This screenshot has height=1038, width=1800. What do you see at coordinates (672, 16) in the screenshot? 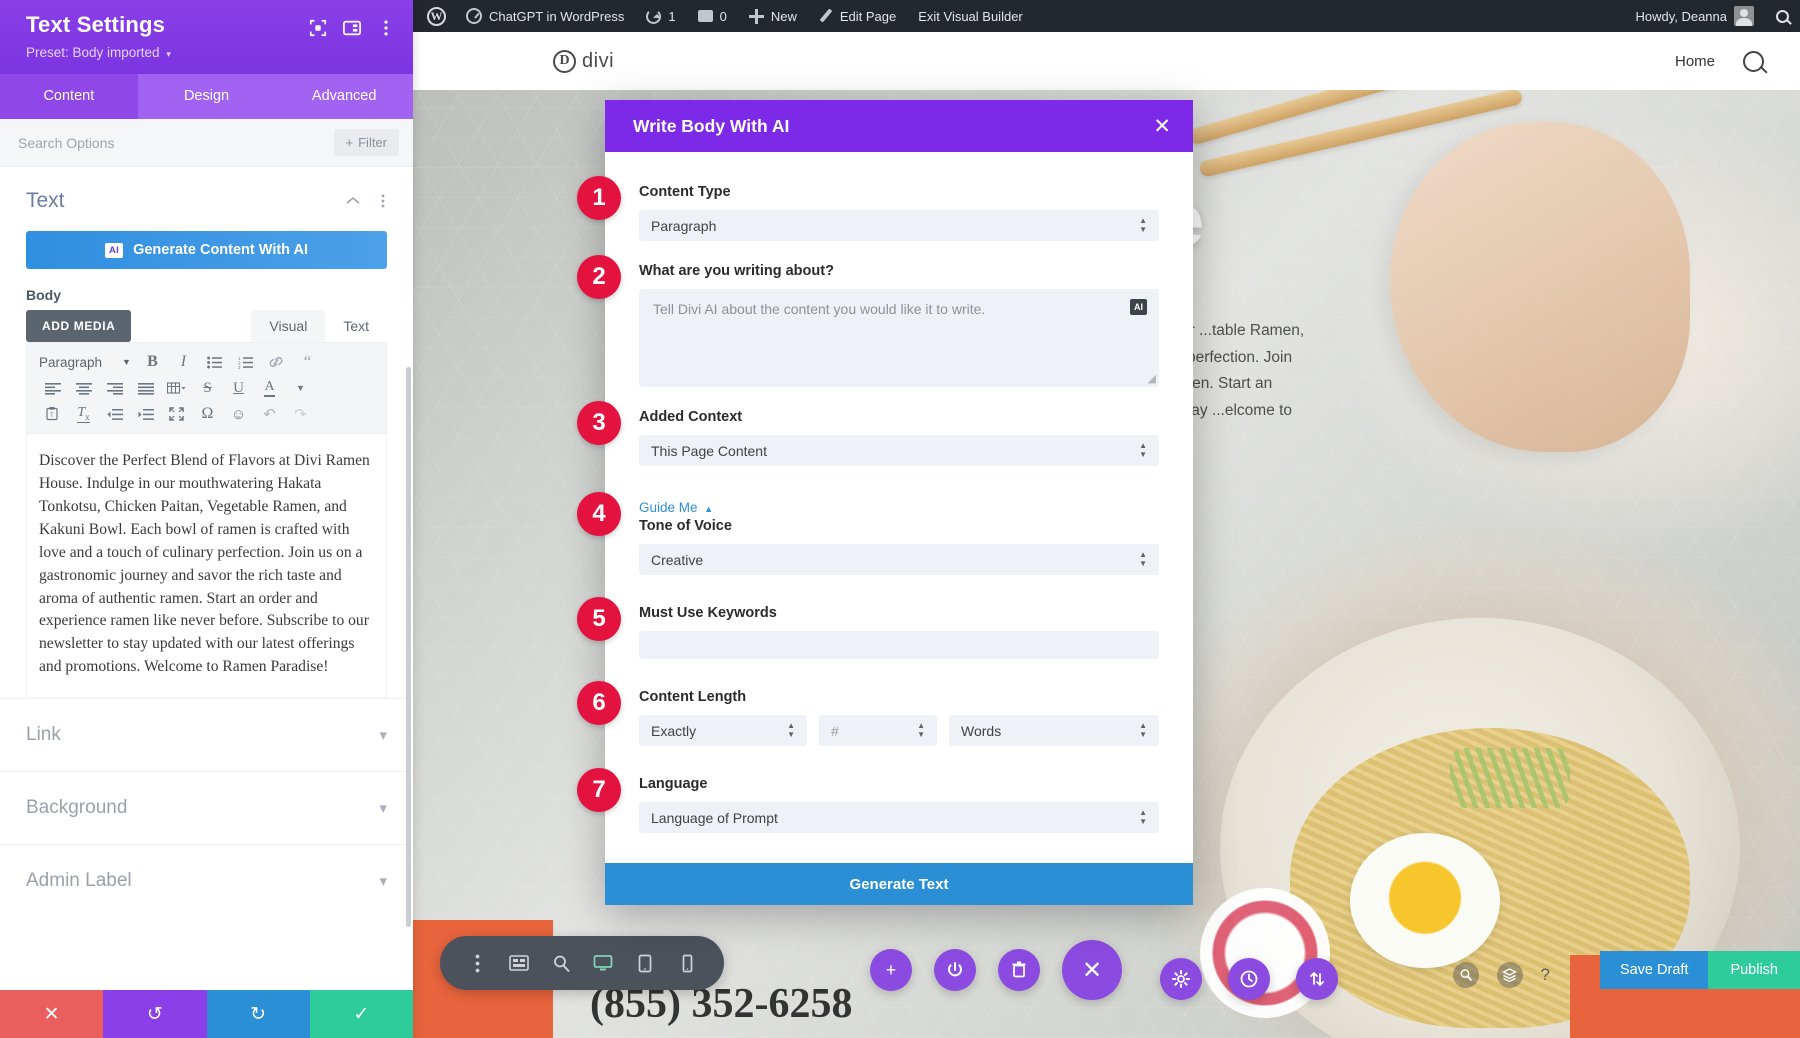
I see `adminbar-updates-count: 1` at bounding box center [672, 16].